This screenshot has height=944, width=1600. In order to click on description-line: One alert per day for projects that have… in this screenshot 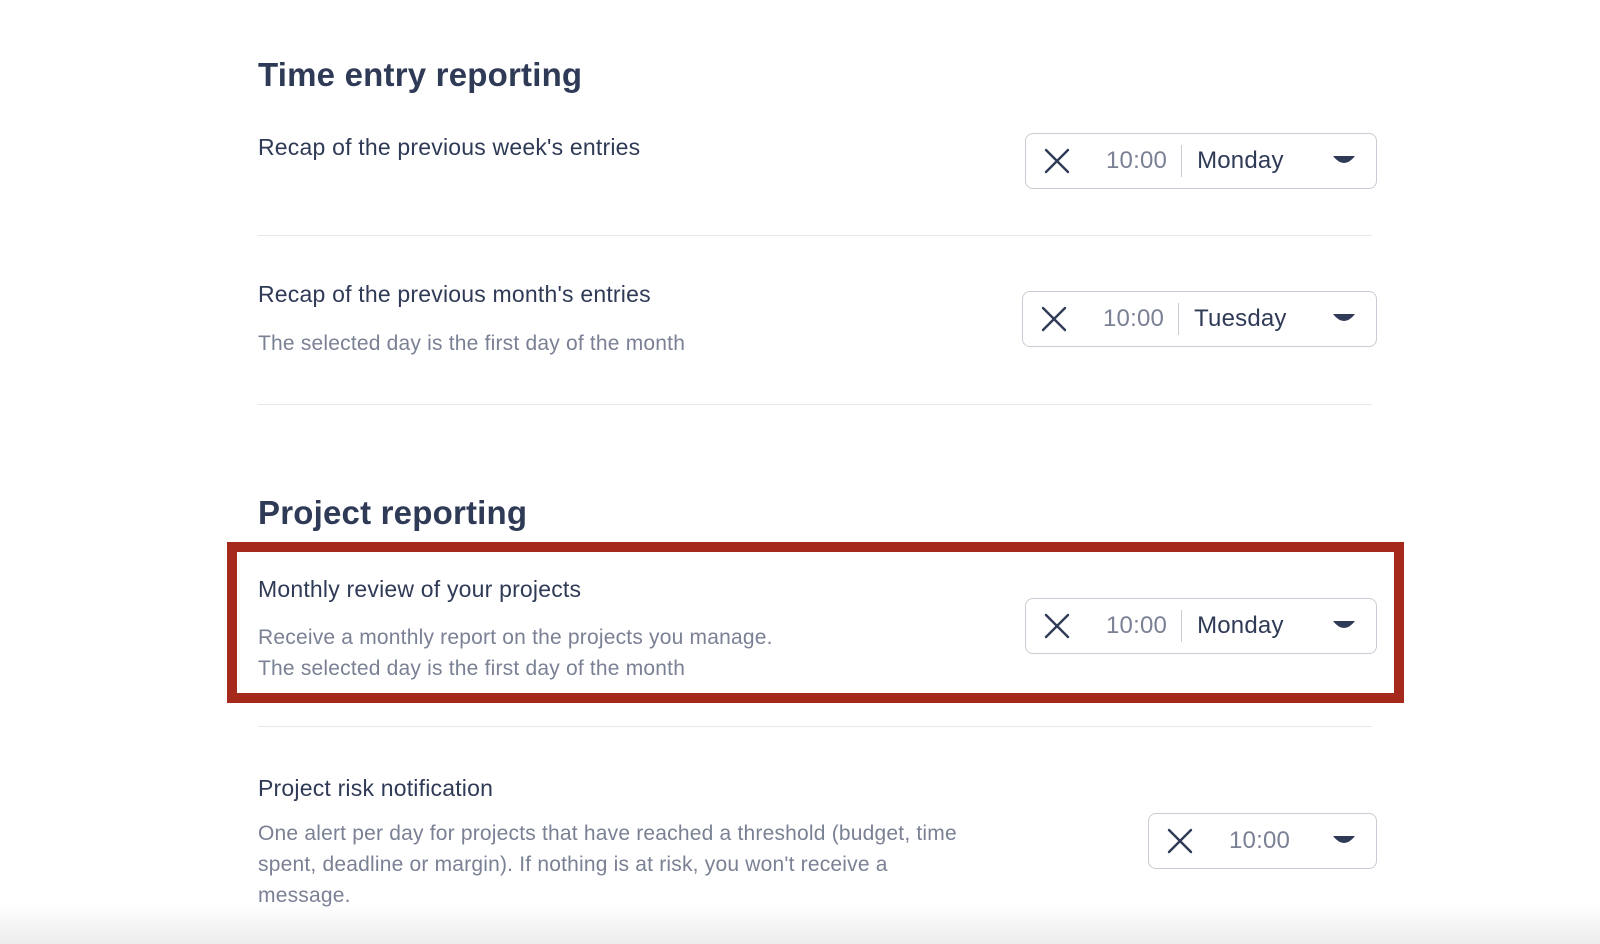, I will do `click(607, 833)`.